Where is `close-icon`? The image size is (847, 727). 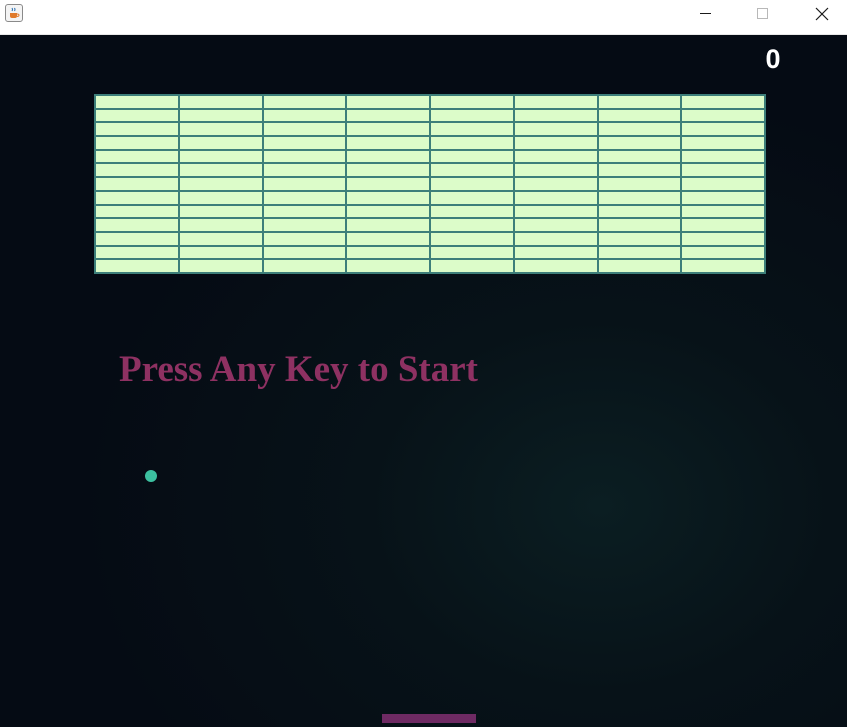
close-icon is located at coordinates (822, 14).